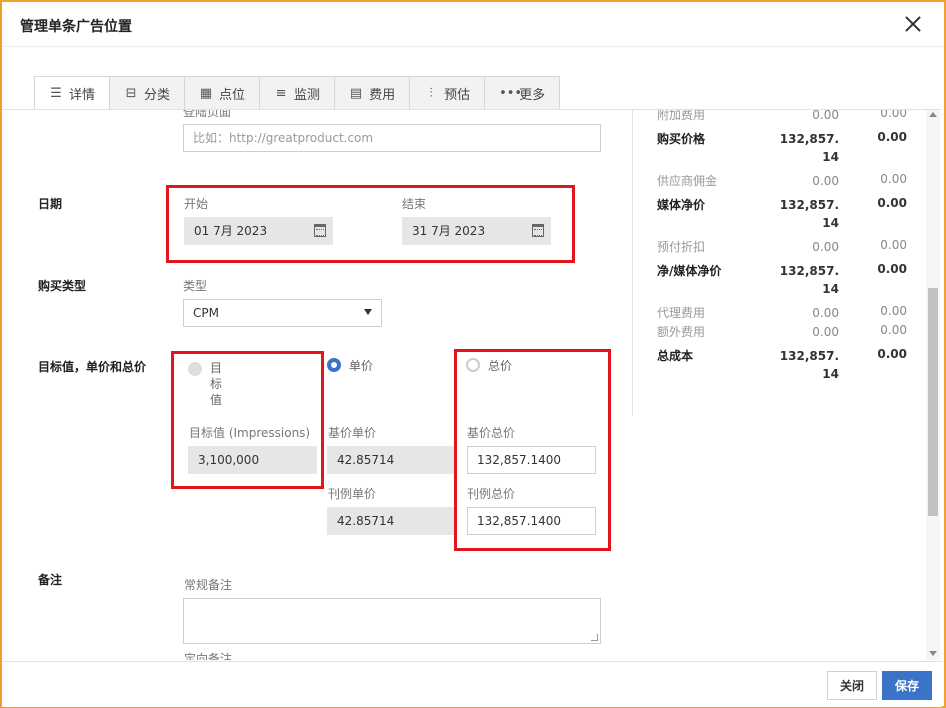  Describe the element at coordinates (252, 460) in the screenshot. I see `target-value-input: 3,100,000` at that location.